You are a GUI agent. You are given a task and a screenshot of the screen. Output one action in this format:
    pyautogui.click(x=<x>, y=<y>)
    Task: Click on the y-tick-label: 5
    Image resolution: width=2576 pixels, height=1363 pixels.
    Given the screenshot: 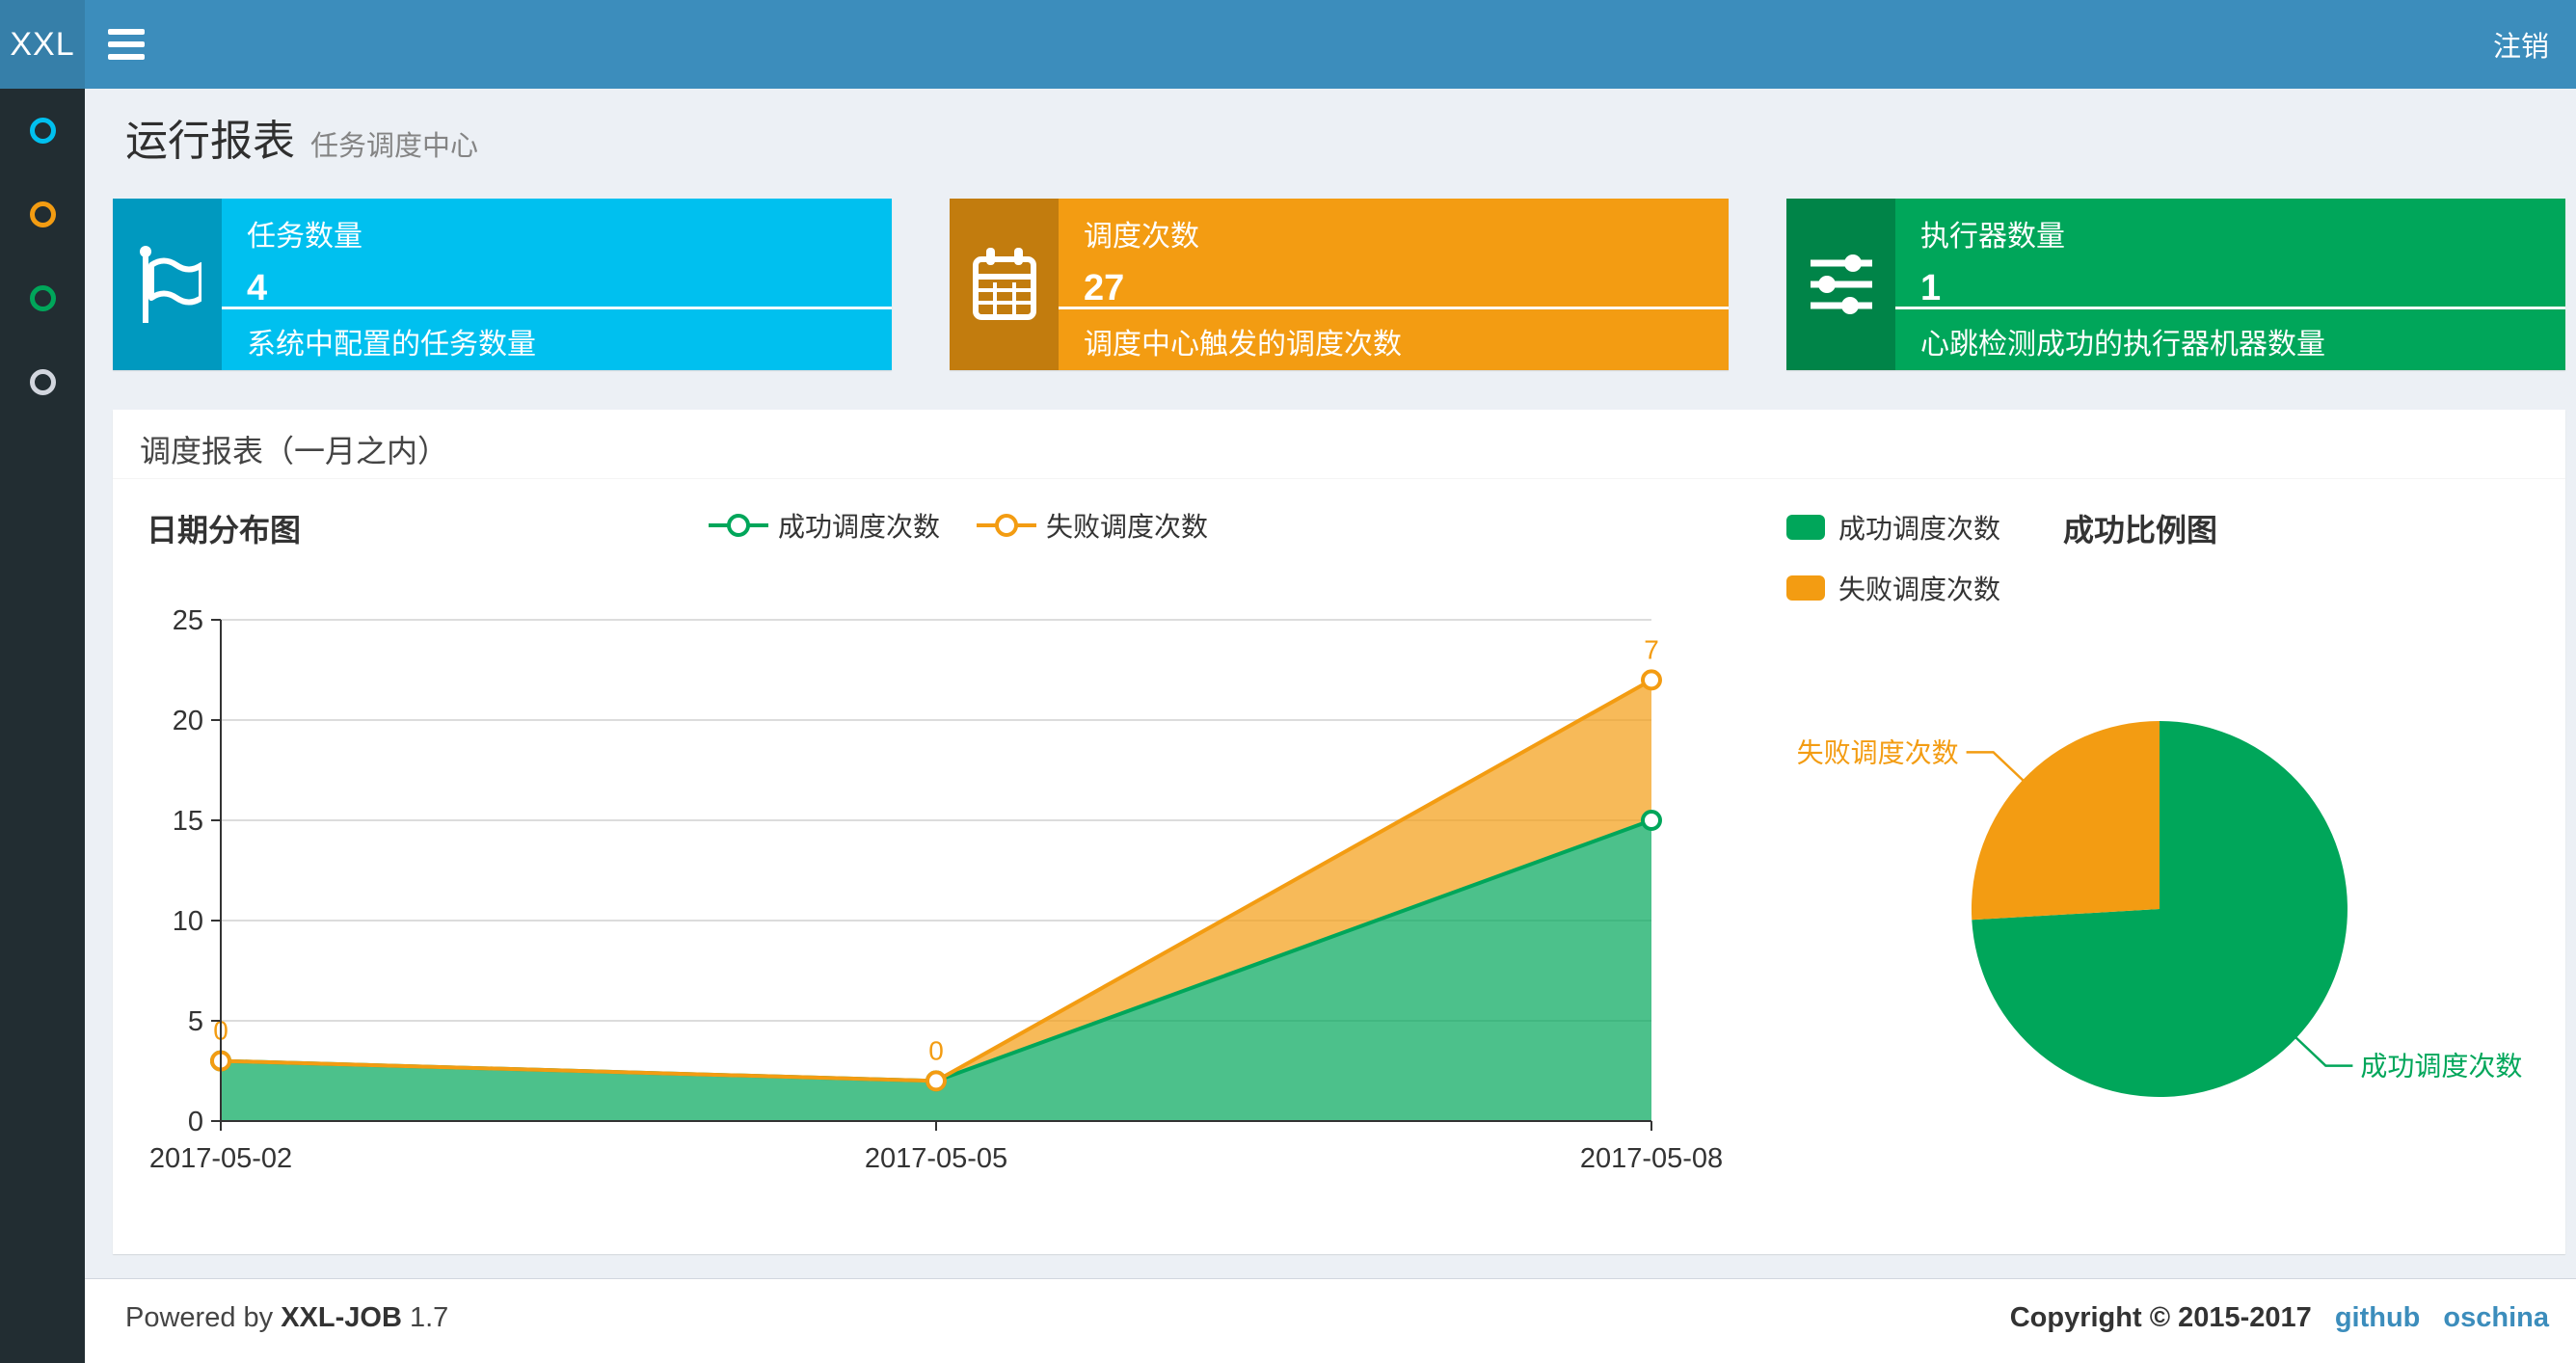 What is the action you would take?
    pyautogui.click(x=196, y=1021)
    